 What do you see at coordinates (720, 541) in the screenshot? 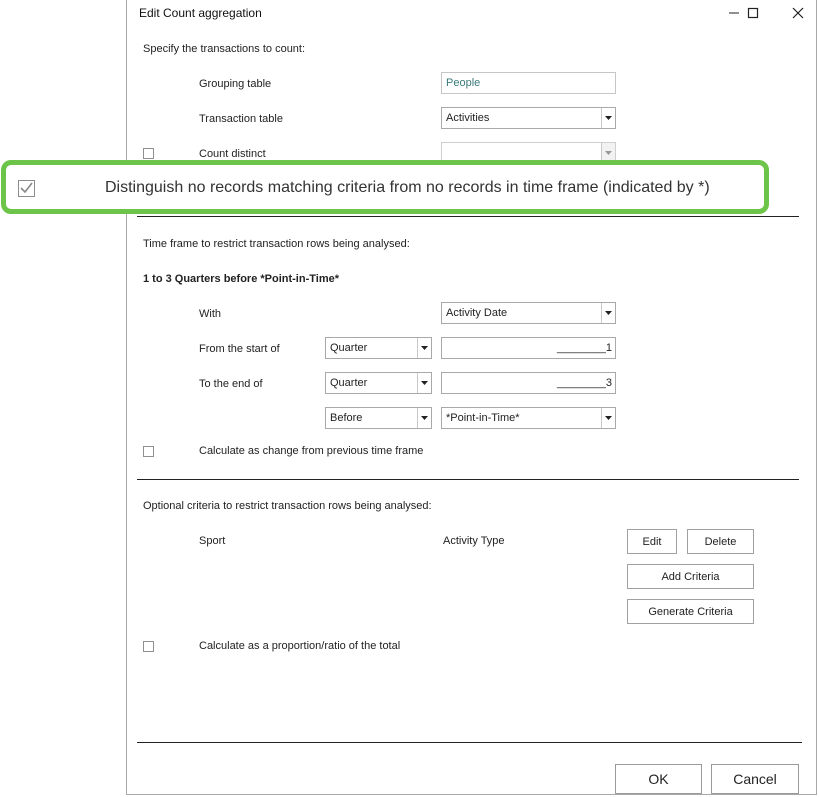
I see `delete-button: Delete` at bounding box center [720, 541].